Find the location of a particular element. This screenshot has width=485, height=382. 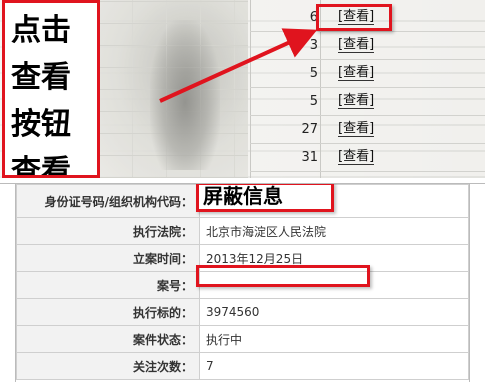

masked-id-overlay: 屏蔽信息 is located at coordinates (265, 198).